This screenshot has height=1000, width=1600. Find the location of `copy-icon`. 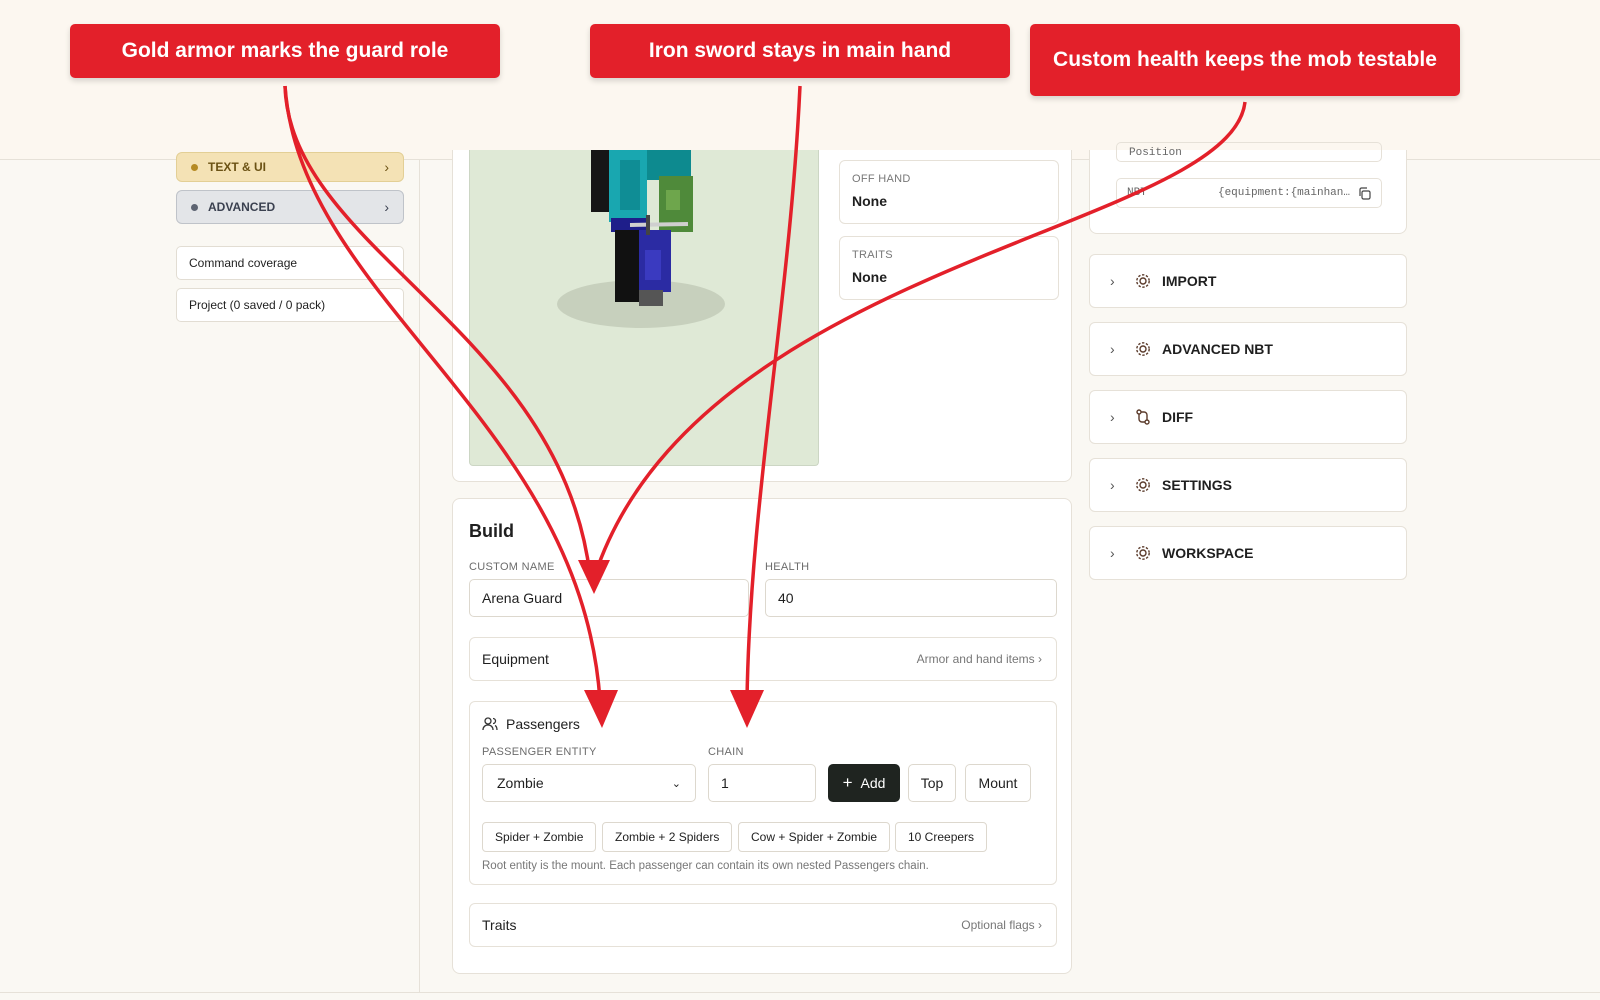

copy-icon is located at coordinates (1364, 193).